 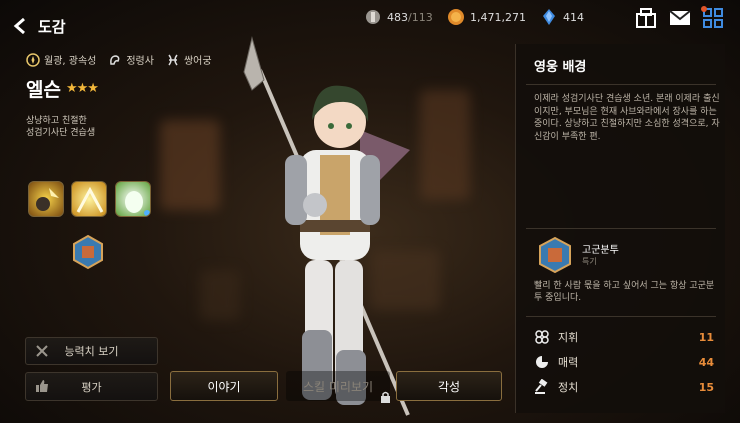 I want to click on stat-value: 15, so click(x=706, y=387).